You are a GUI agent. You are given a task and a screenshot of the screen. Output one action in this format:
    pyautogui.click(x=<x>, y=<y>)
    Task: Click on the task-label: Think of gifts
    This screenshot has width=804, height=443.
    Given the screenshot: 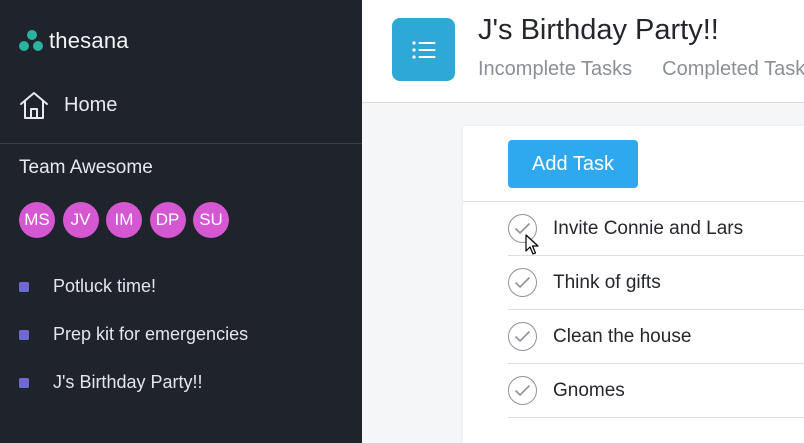 What is the action you would take?
    pyautogui.click(x=607, y=283)
    